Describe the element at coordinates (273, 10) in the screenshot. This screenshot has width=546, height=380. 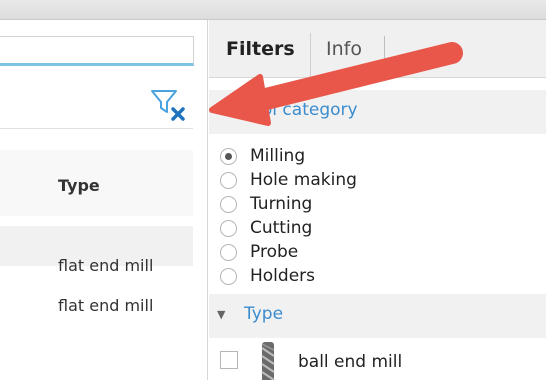
I see `window-titlebar` at that location.